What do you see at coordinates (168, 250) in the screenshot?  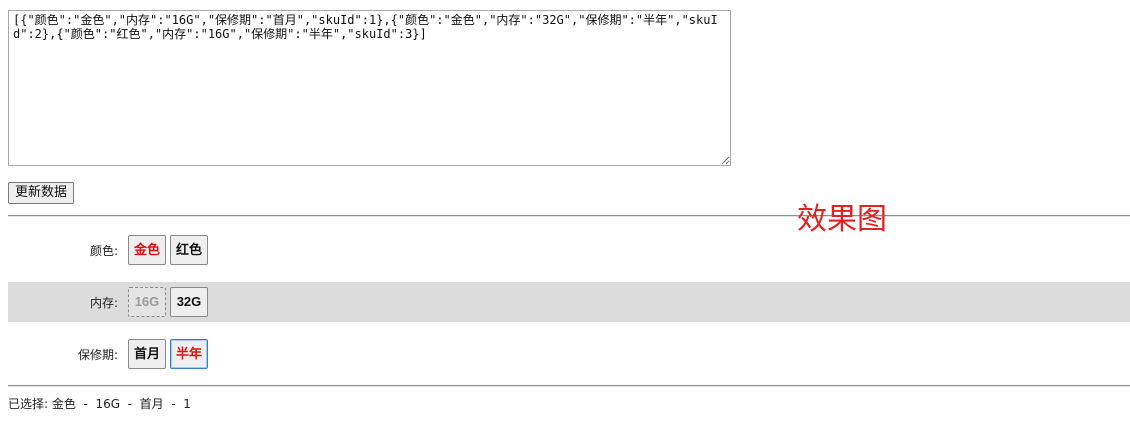 I see `spec-options-color: 金色 红色` at bounding box center [168, 250].